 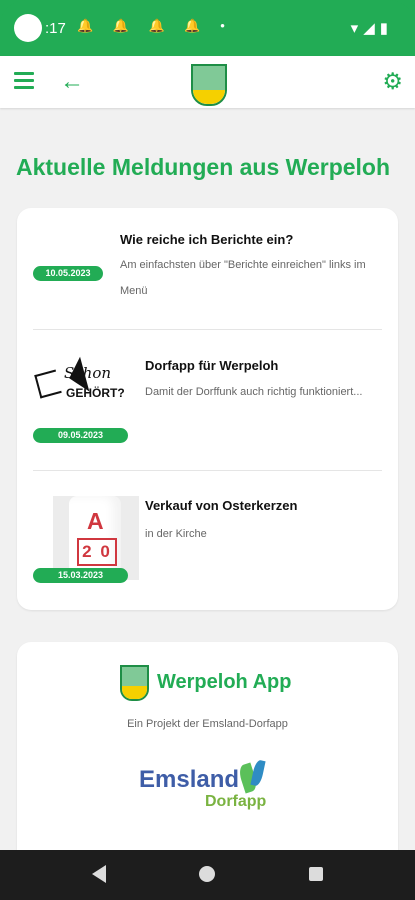 What do you see at coordinates (28, 28) in the screenshot?
I see `camera-cutout` at bounding box center [28, 28].